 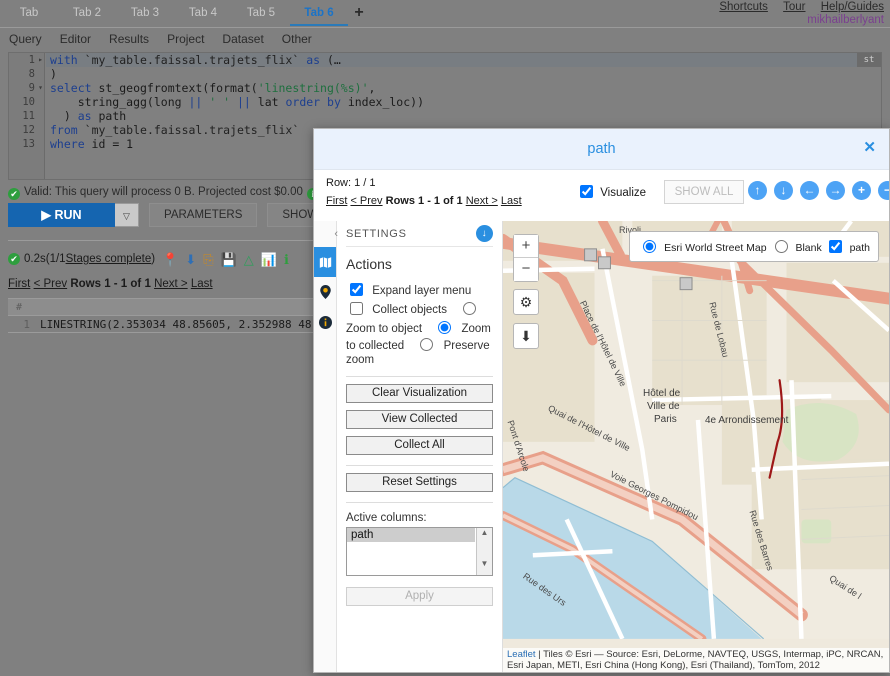 I want to click on tour-link: Tour, so click(x=794, y=7).